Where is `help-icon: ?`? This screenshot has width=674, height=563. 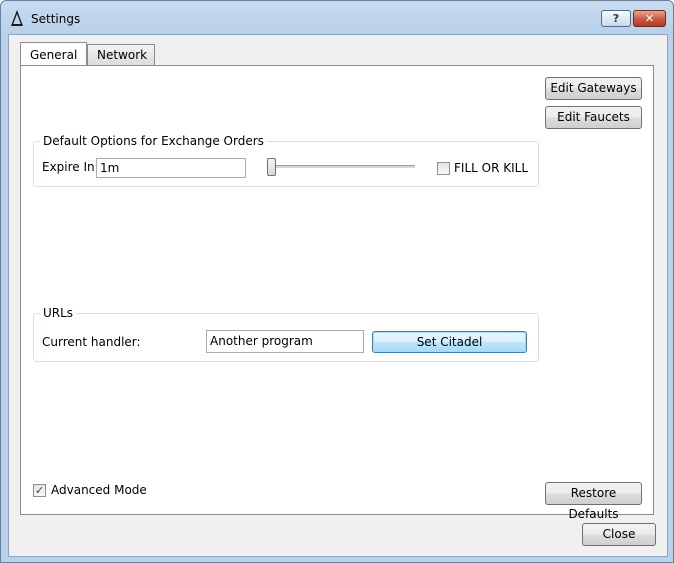 help-icon: ? is located at coordinates (616, 18).